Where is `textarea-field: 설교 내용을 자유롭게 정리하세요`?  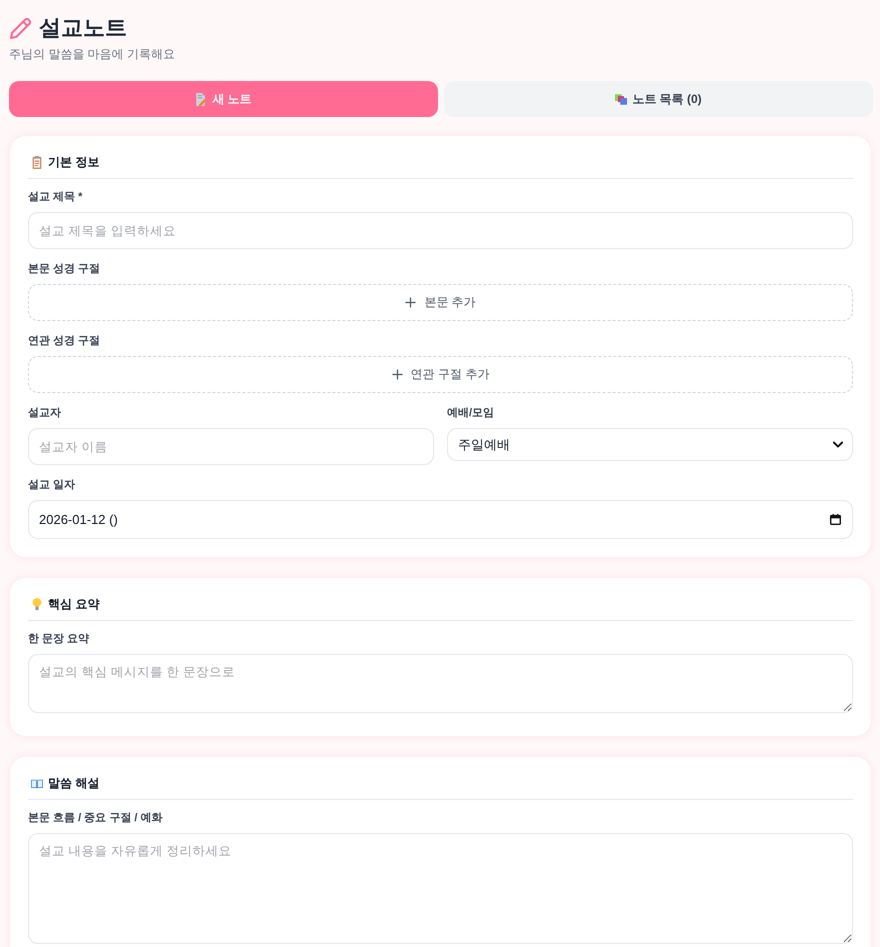 textarea-field: 설교 내용을 자유롭게 정리하세요 is located at coordinates (440, 888).